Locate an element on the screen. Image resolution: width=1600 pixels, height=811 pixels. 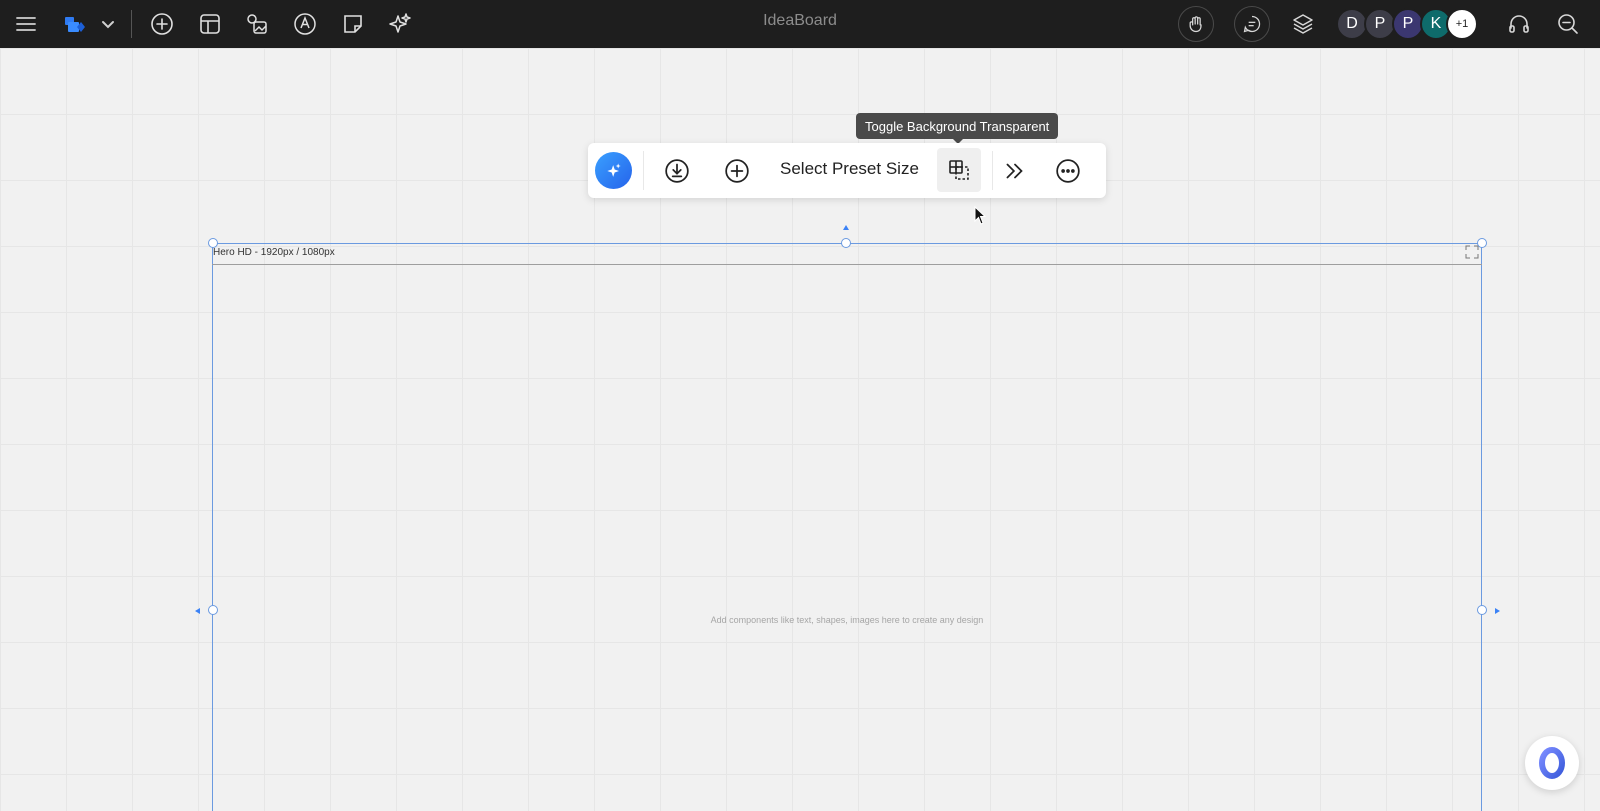
transparent-bg-icon is located at coordinates (959, 170).